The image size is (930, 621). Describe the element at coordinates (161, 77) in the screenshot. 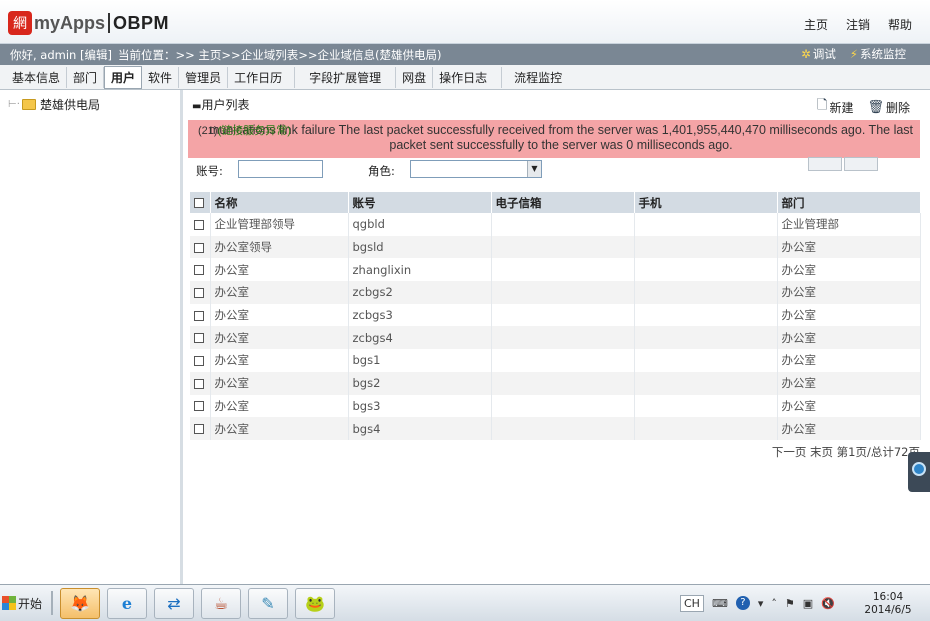

I see `tab-software: 软件` at that location.